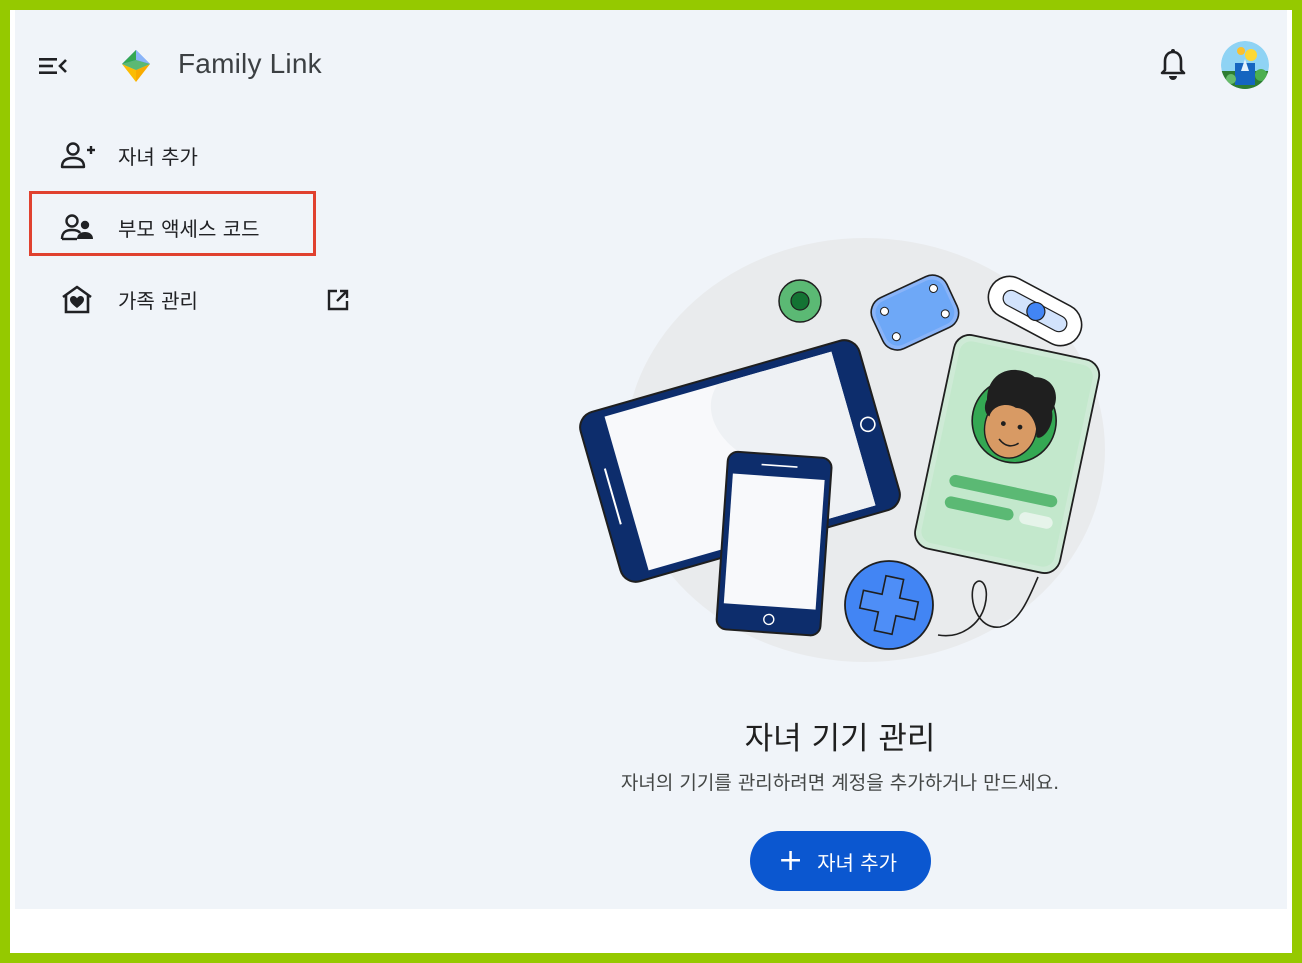 The width and height of the screenshot is (1302, 963). What do you see at coordinates (250, 63) in the screenshot?
I see `app-title: Family Link` at bounding box center [250, 63].